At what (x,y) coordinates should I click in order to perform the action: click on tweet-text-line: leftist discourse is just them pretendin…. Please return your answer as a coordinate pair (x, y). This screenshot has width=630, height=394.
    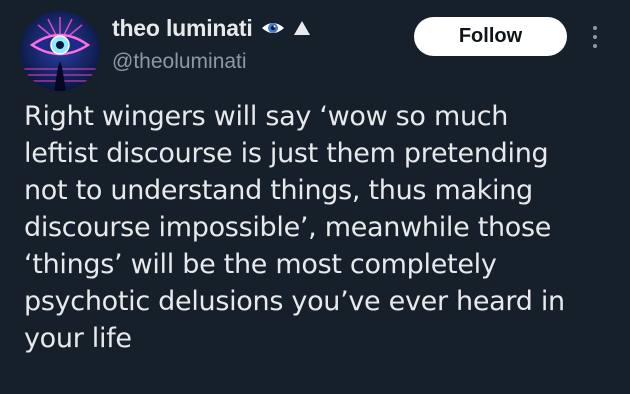
    Looking at the image, I should click on (286, 153).